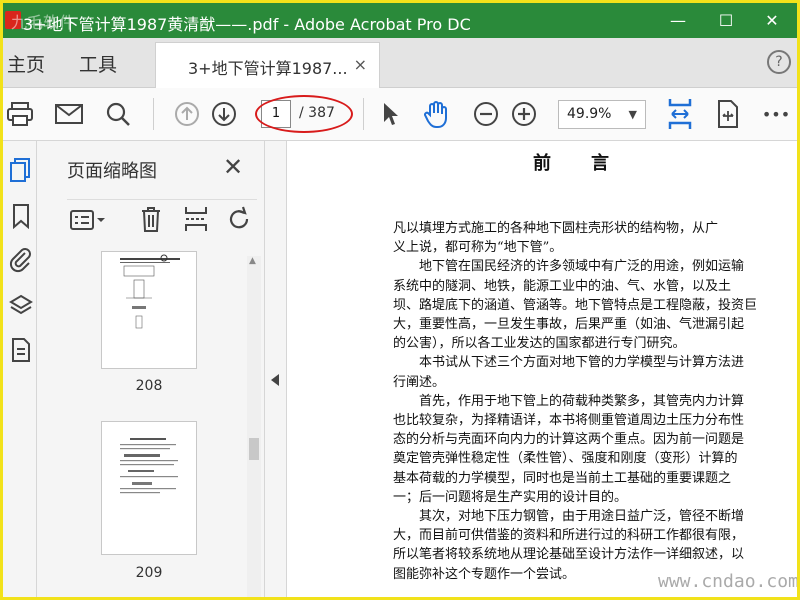  What do you see at coordinates (304, 114) in the screenshot?
I see `highlight-annotation` at bounding box center [304, 114].